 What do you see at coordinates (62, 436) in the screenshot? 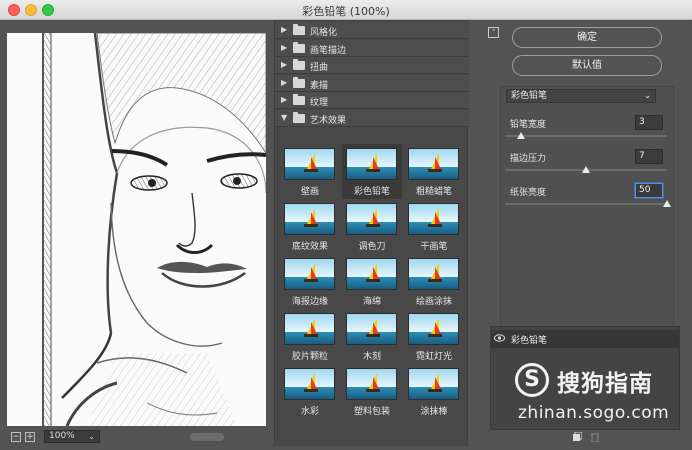
I see `zoom-level-value: 100%` at bounding box center [62, 436].